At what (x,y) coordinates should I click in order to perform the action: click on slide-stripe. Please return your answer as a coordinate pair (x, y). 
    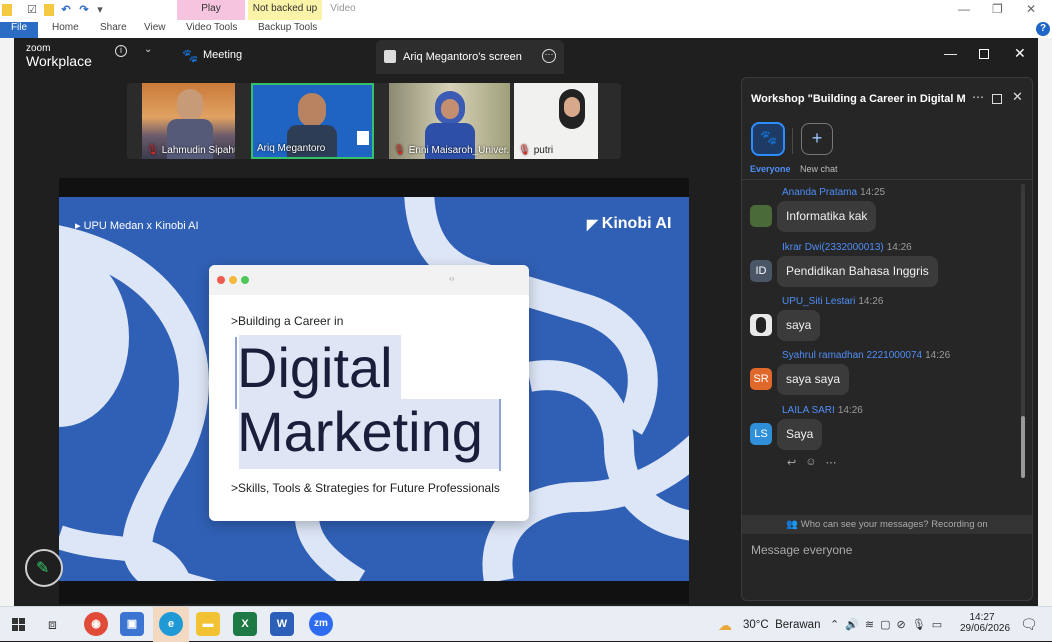
    Looking at the image, I should click on (124, 553).